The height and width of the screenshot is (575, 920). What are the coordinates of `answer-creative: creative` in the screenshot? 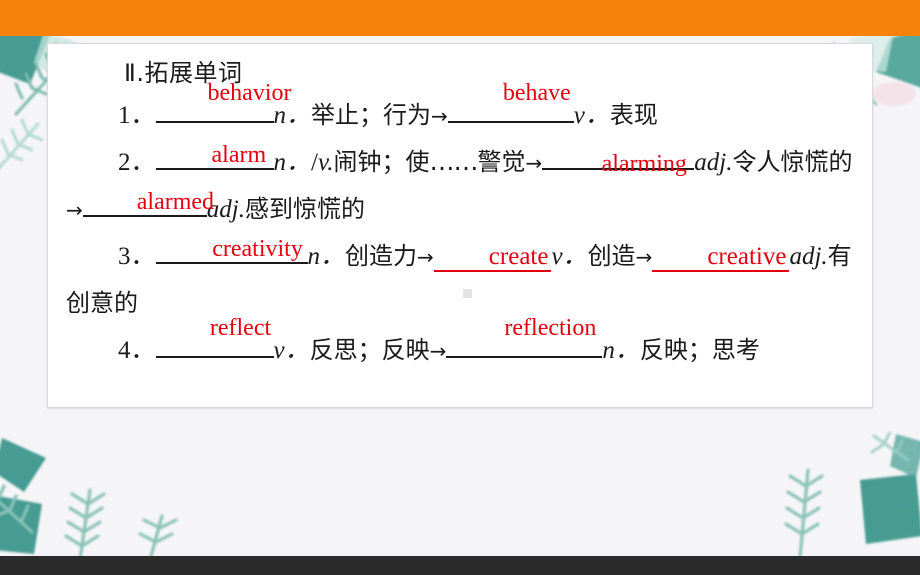 It's located at (721, 257).